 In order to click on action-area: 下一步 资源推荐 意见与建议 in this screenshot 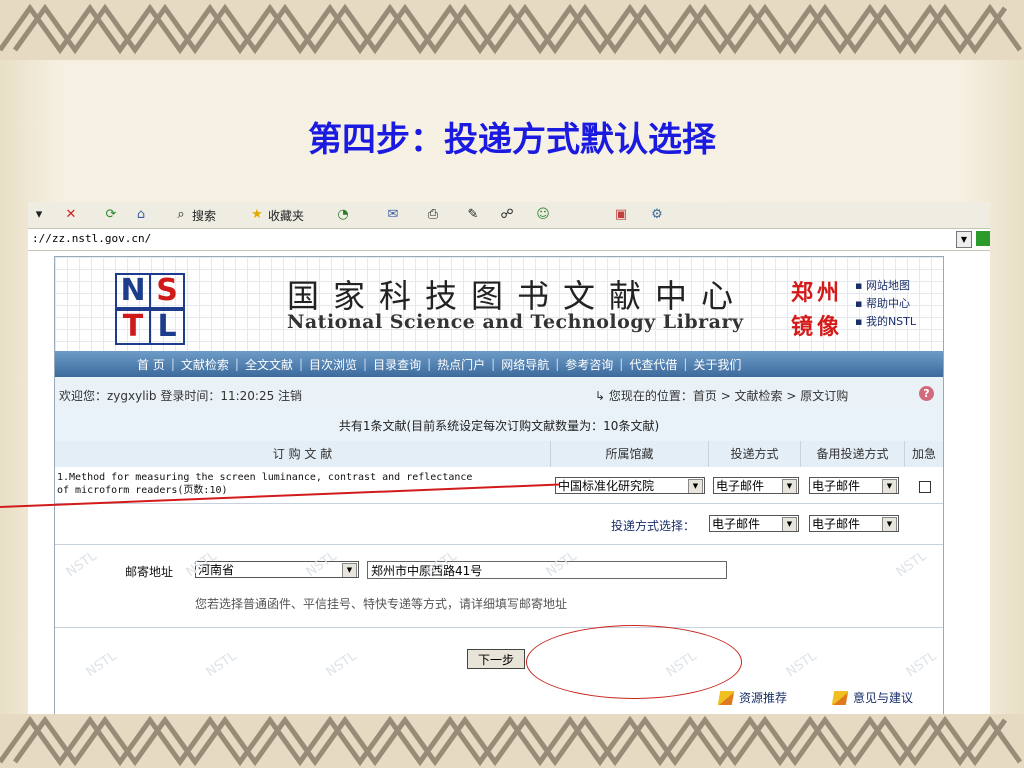, I will do `click(499, 670)`.